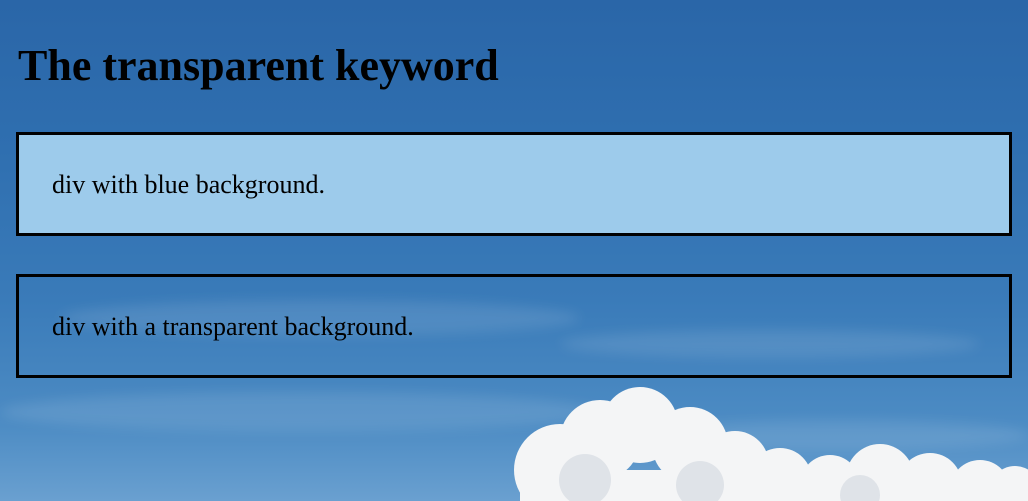 The height and width of the screenshot is (501, 1028). I want to click on page-title: The transparent keyword, so click(258, 65).